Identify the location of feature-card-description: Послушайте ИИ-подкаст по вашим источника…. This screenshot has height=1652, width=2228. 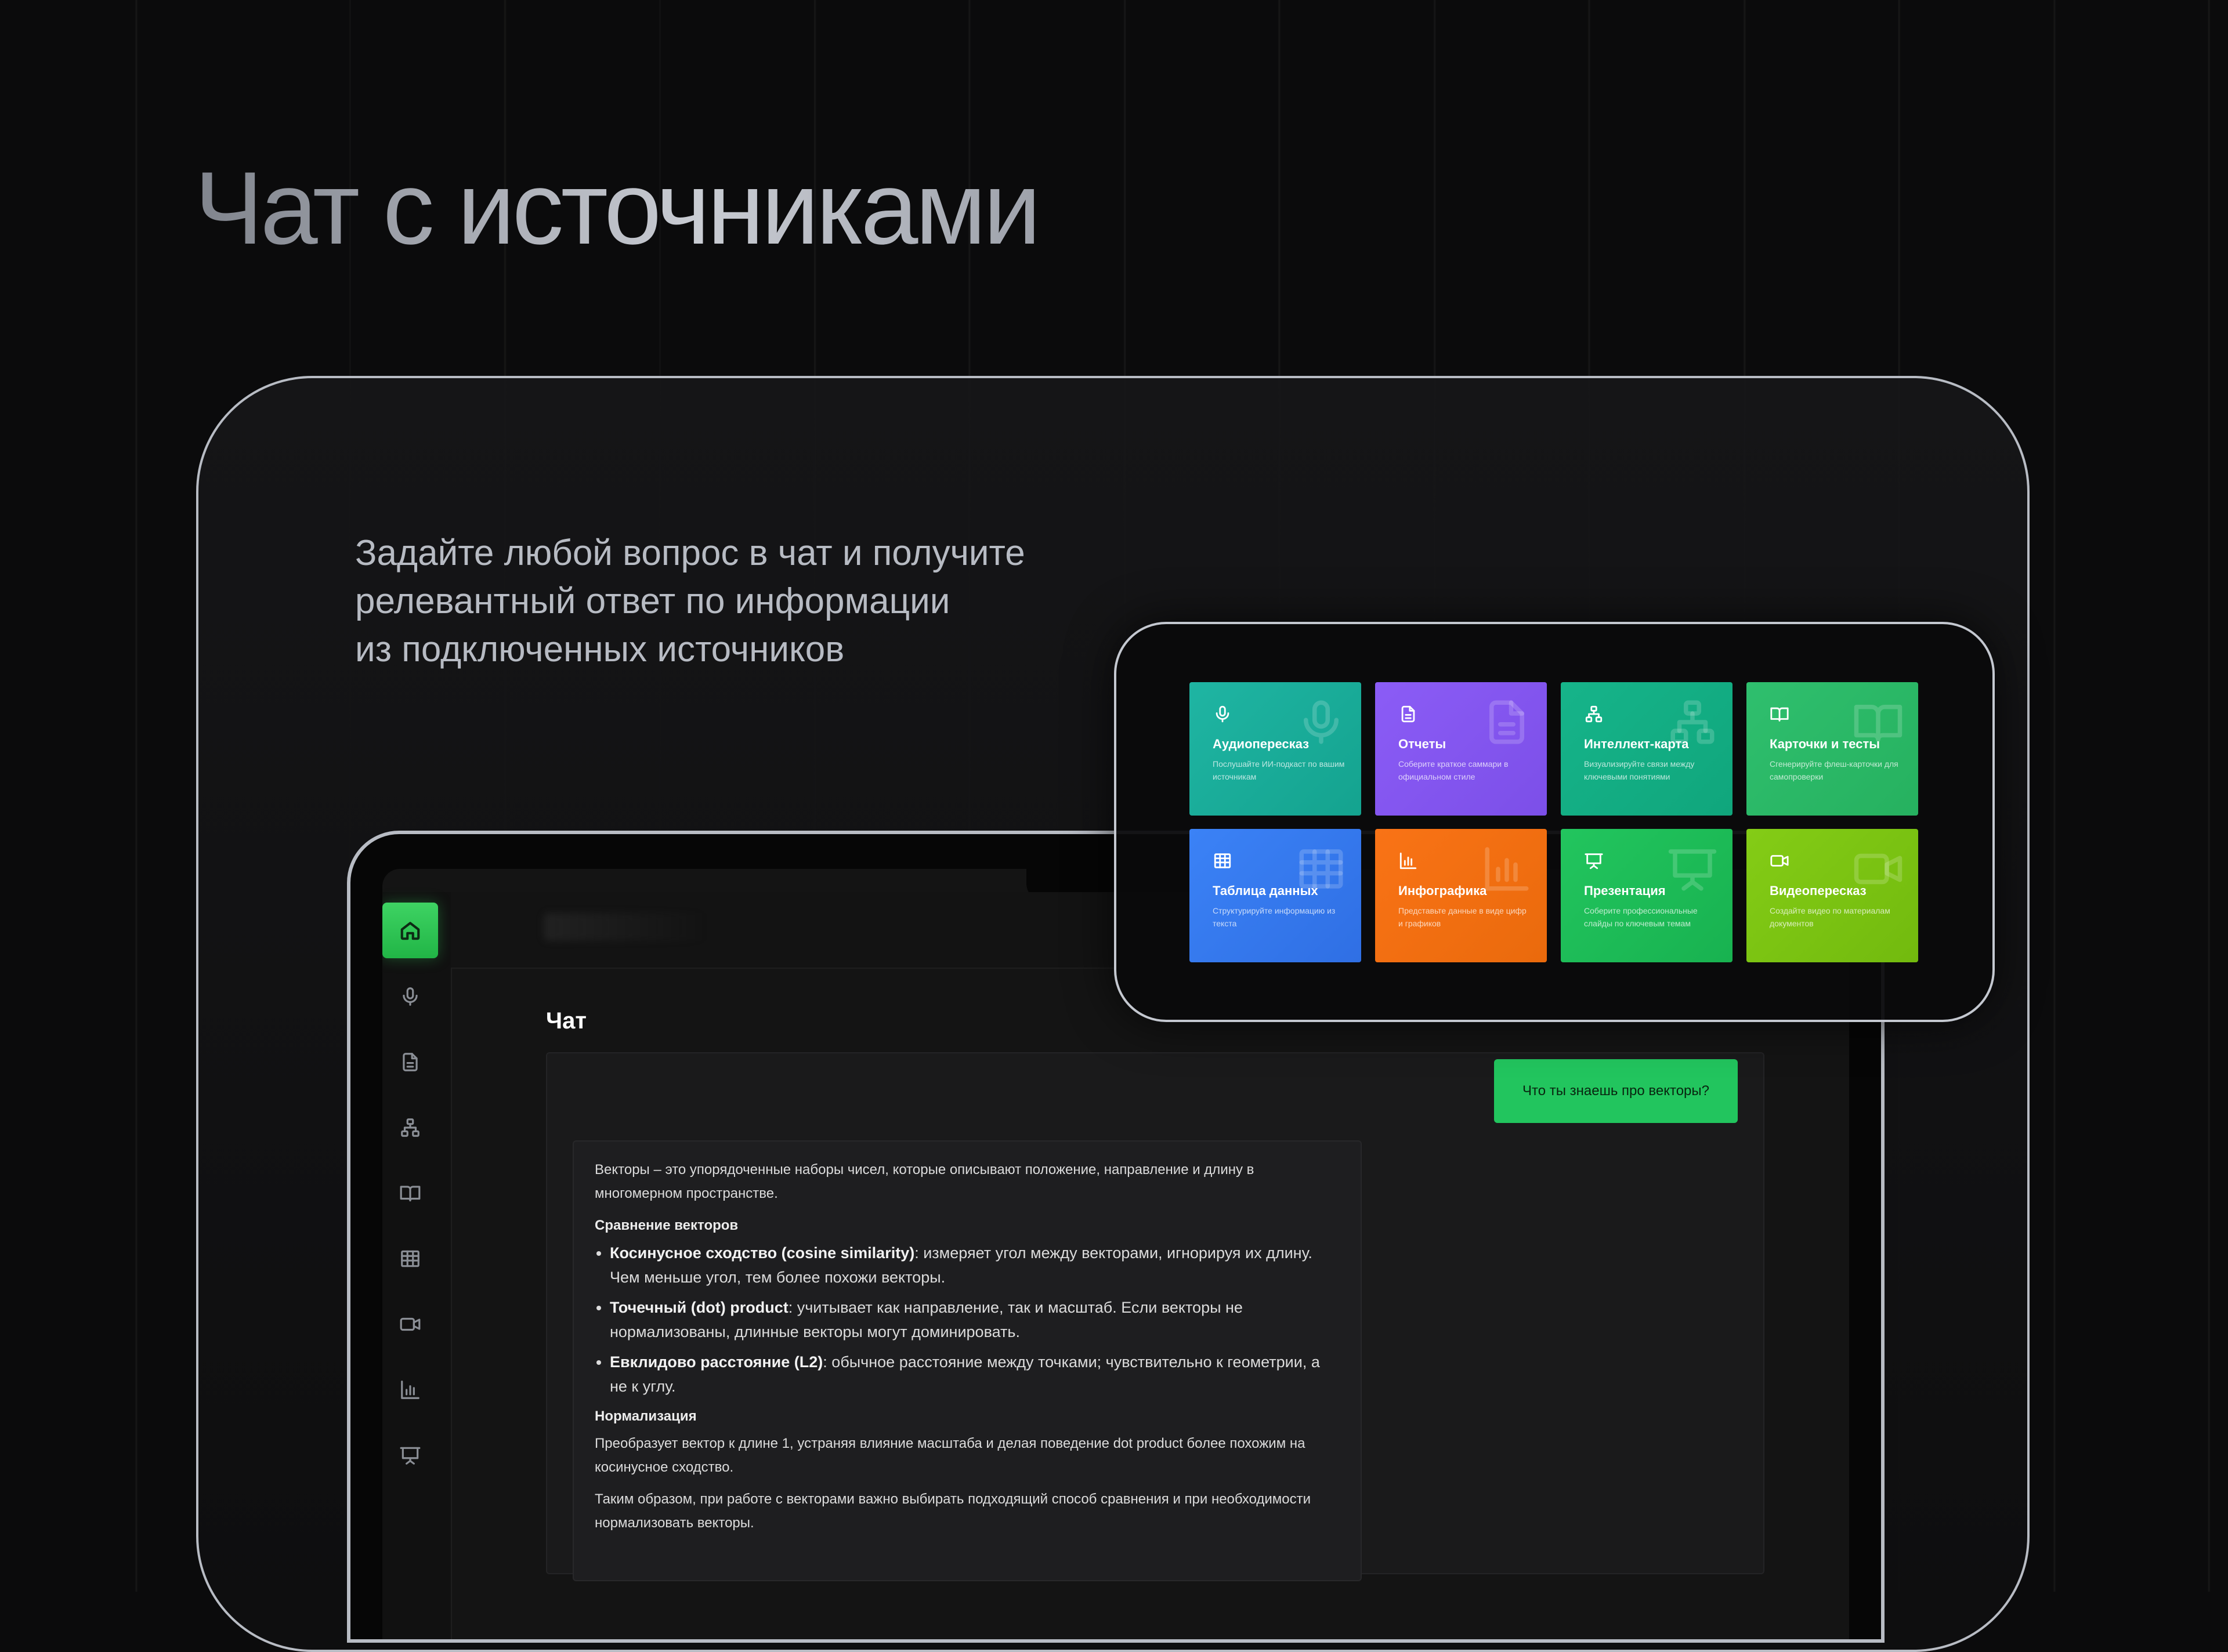
(1279, 770).